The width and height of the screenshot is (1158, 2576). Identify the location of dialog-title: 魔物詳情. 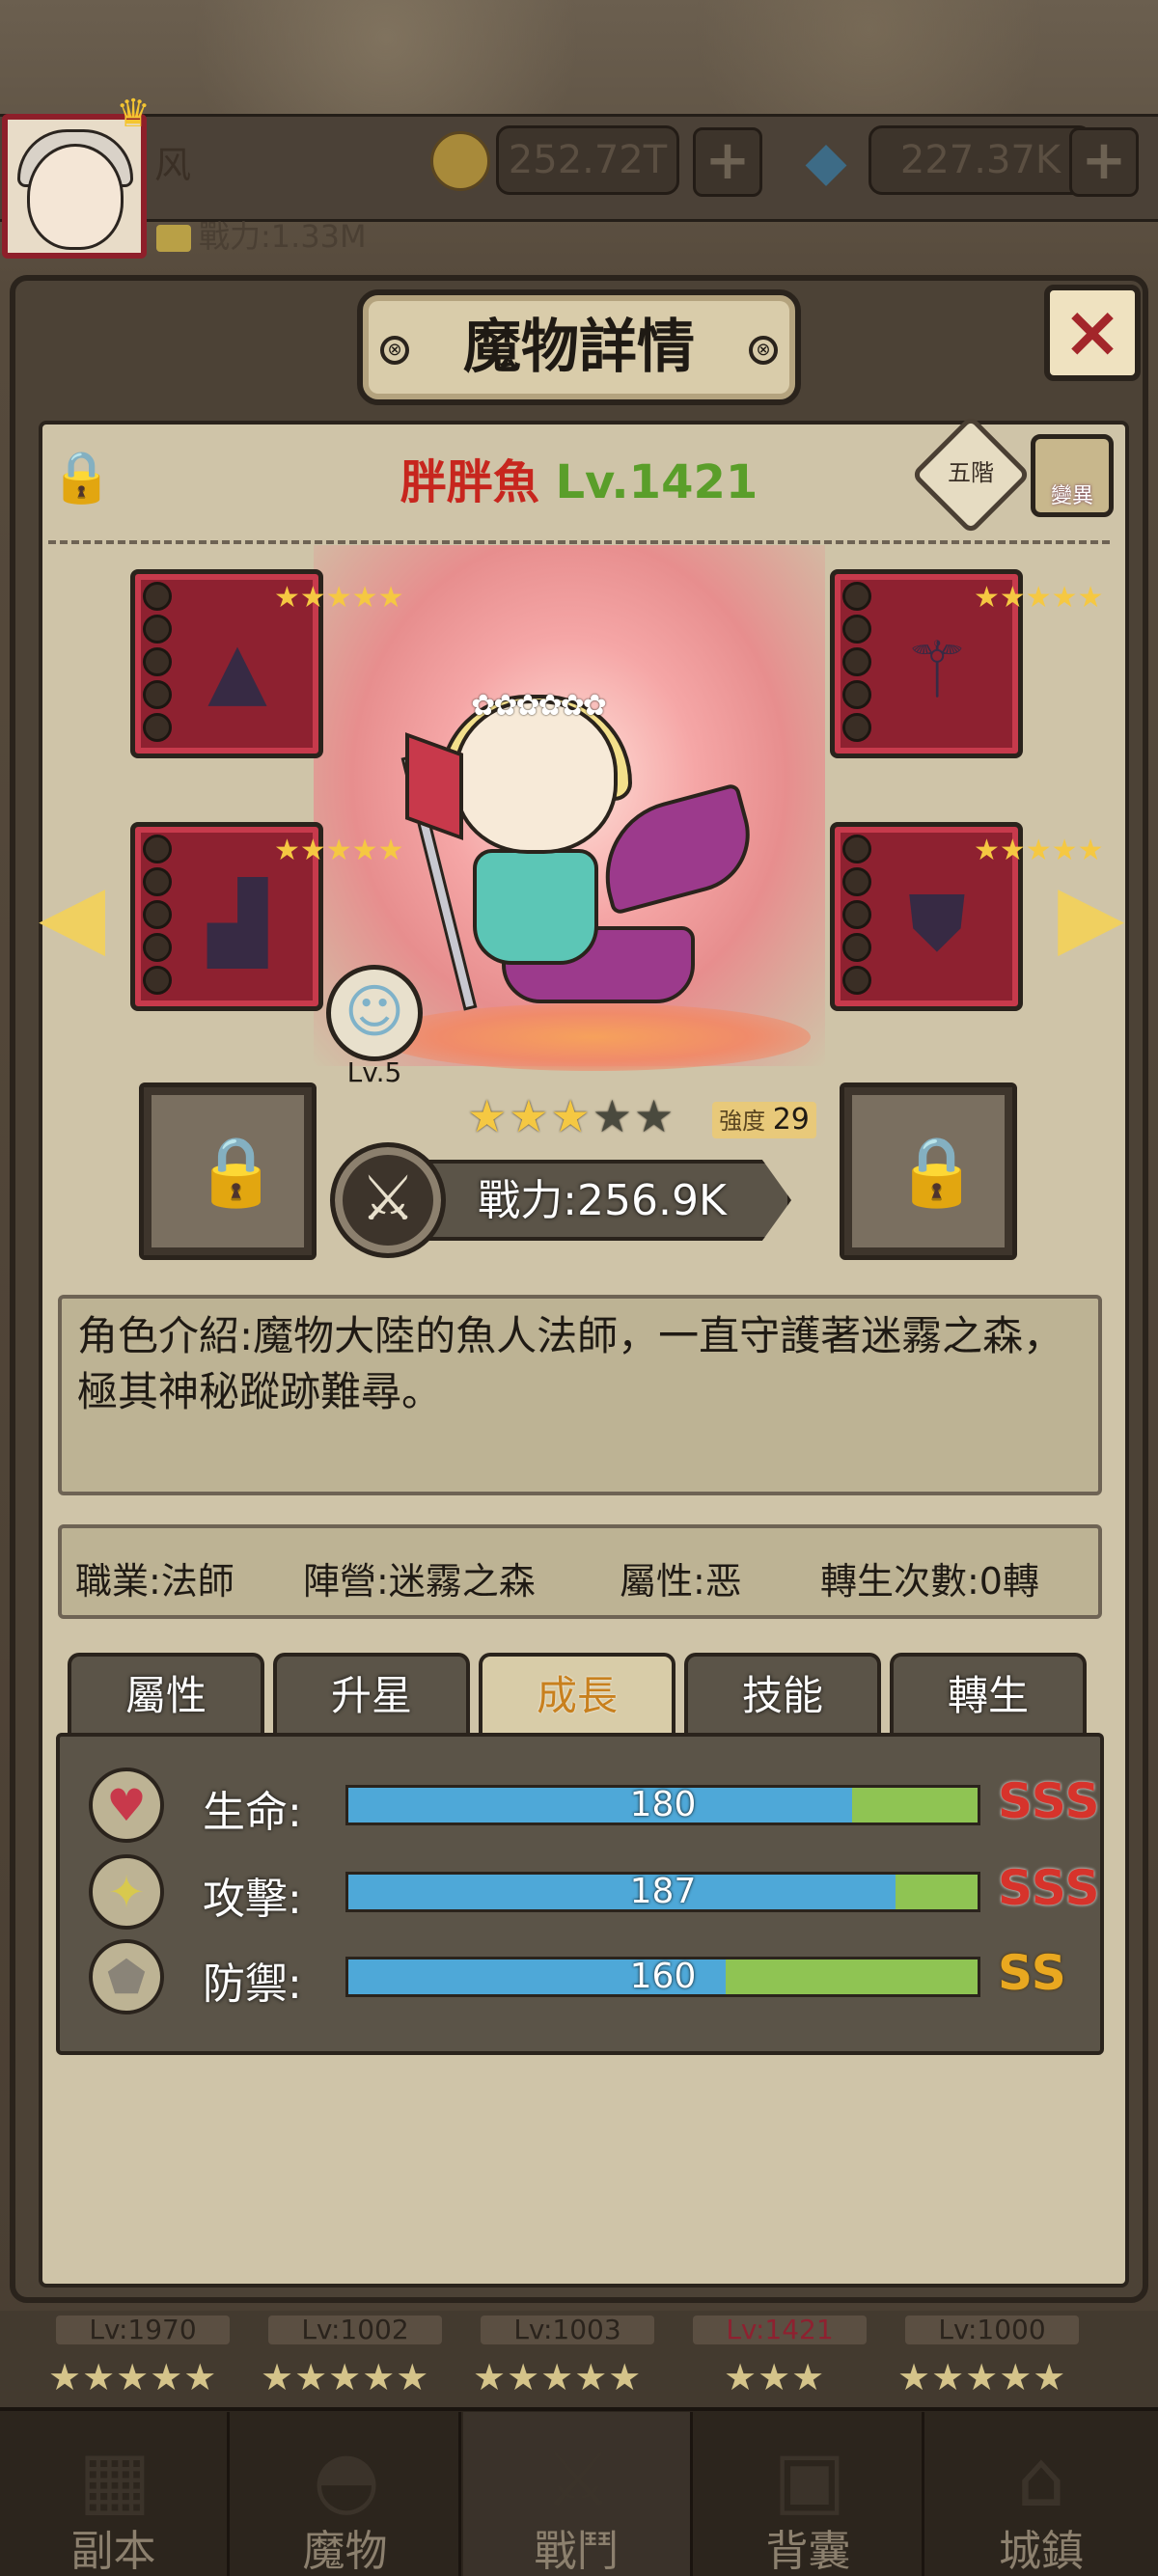
(579, 347).